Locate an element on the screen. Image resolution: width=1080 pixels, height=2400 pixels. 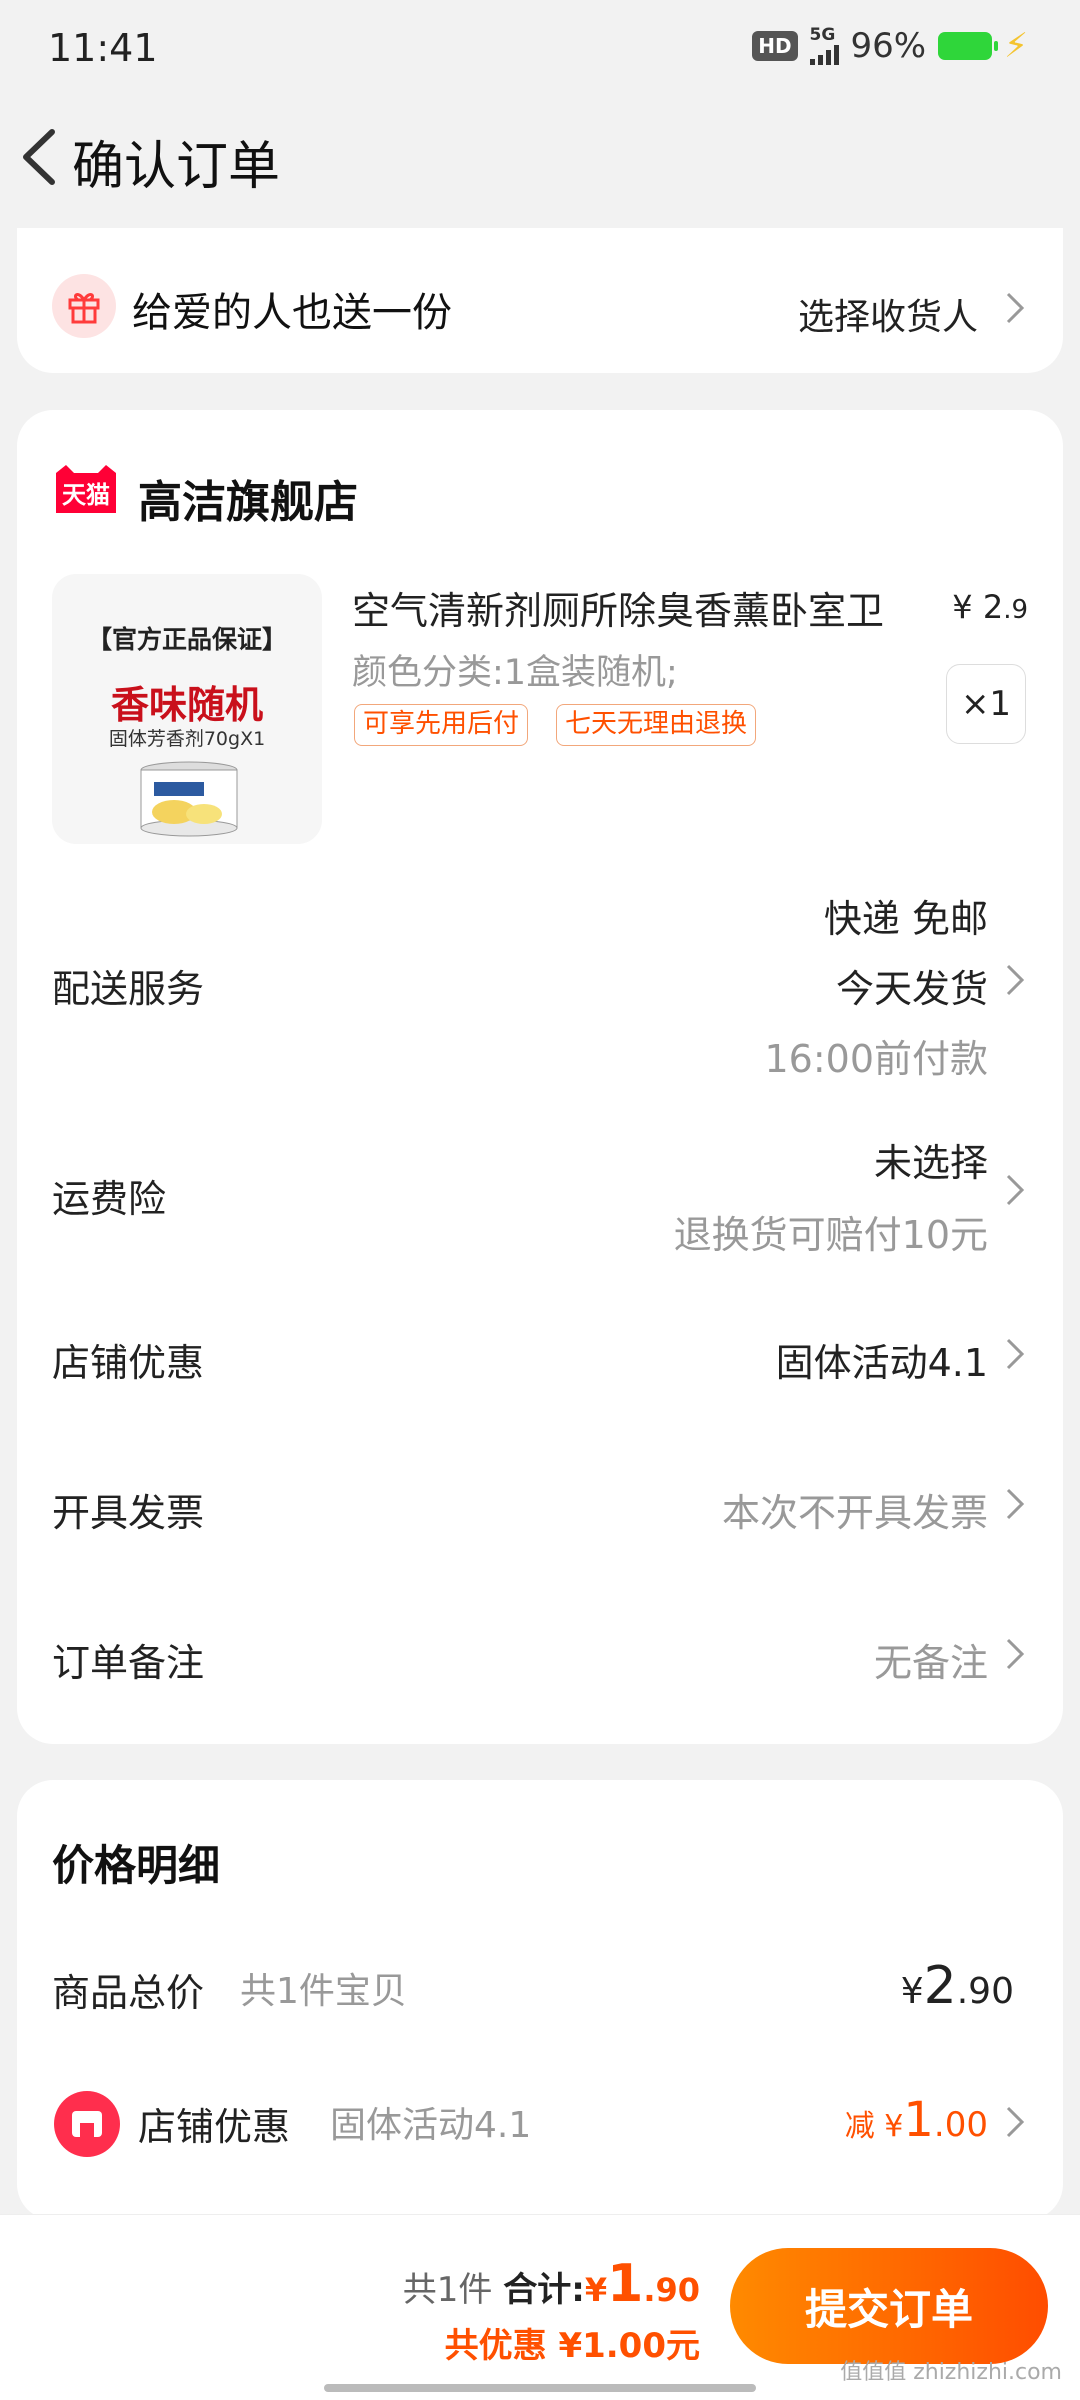
tmall-badge-text: 天猫 is located at coordinates (86, 495).